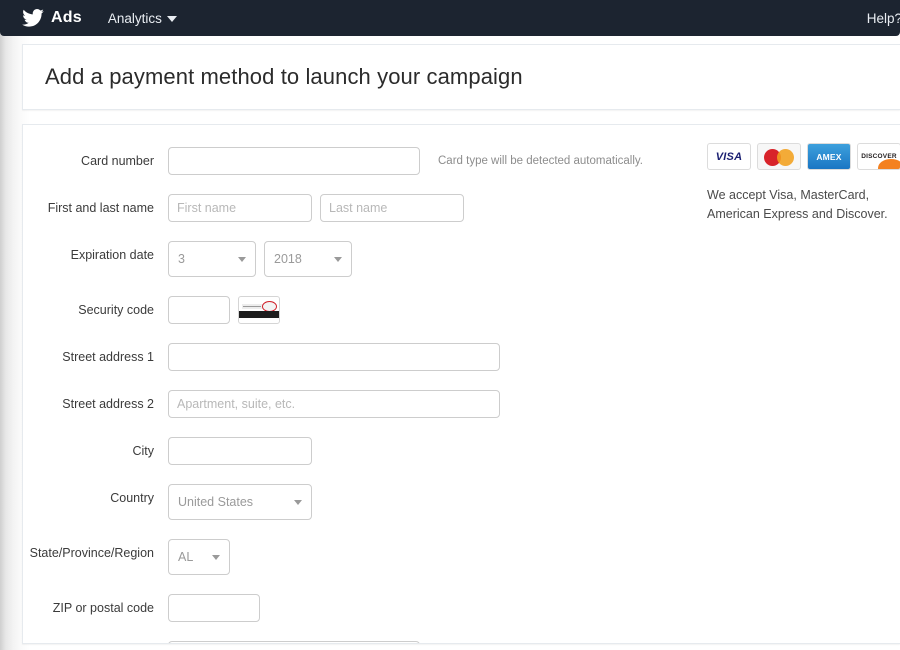 This screenshot has width=900, height=650. What do you see at coordinates (788, 195) in the screenshot?
I see `accepted-cards-line-1: We accept Visa, MasterCard,` at bounding box center [788, 195].